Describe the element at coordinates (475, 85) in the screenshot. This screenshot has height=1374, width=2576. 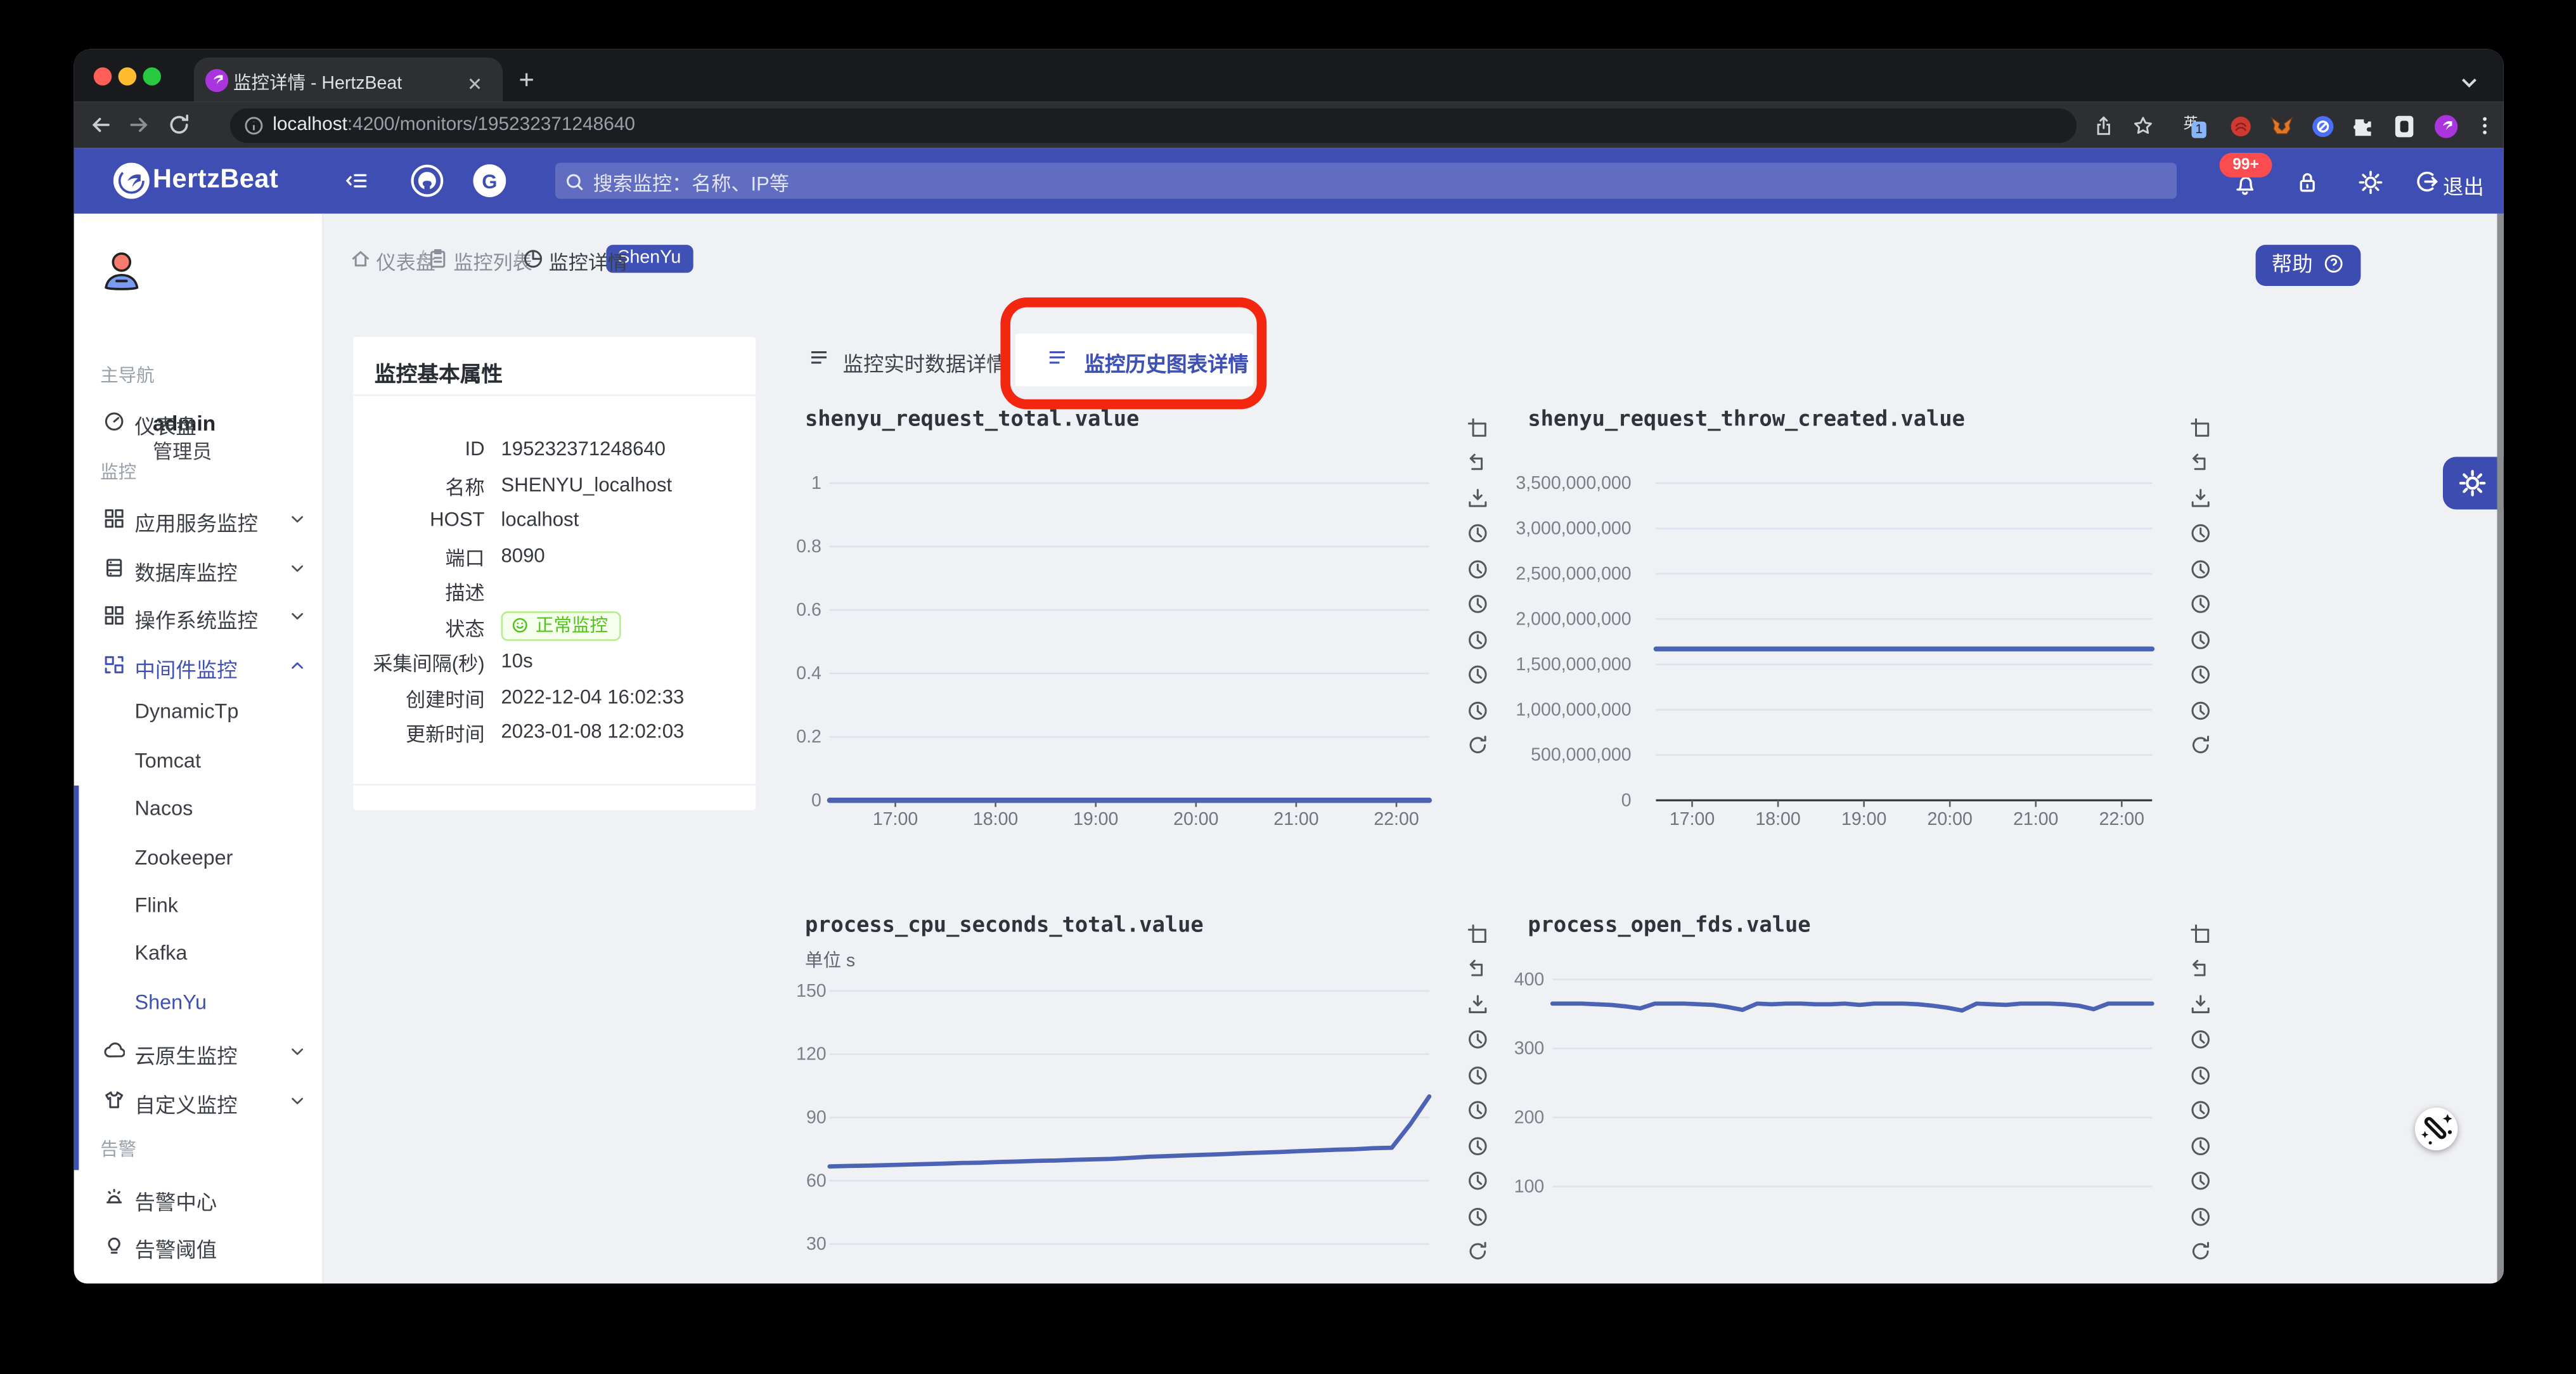
I see `close-tab-icon` at that location.